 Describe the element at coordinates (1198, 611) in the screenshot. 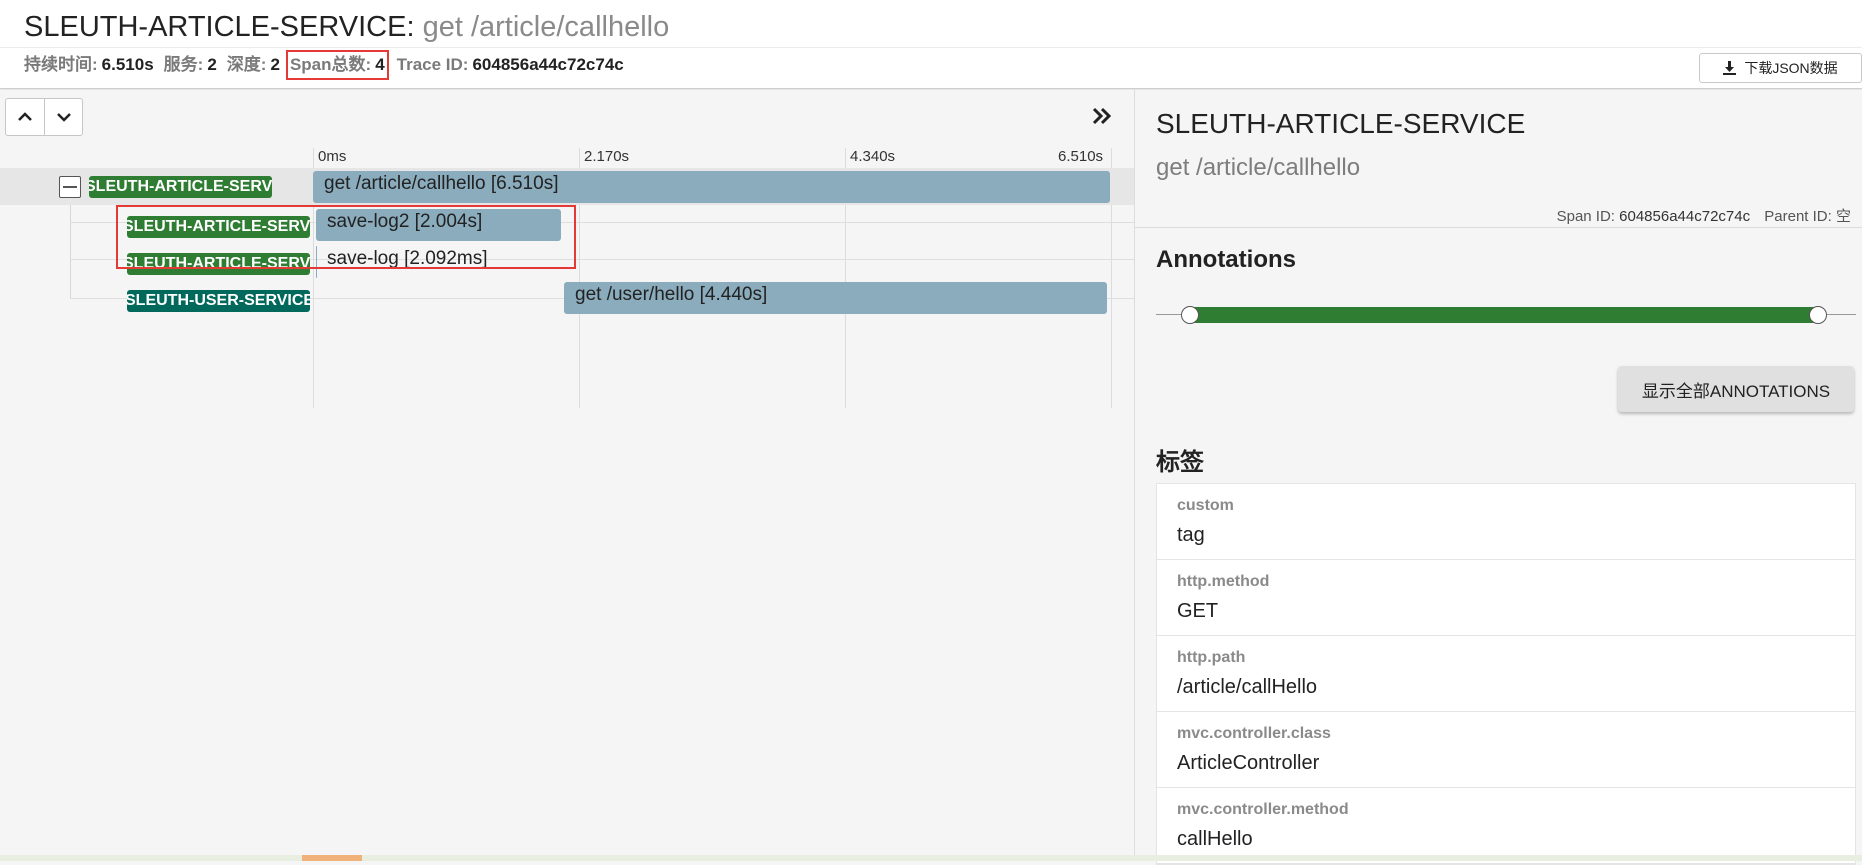

I see `tag-value: GET` at that location.